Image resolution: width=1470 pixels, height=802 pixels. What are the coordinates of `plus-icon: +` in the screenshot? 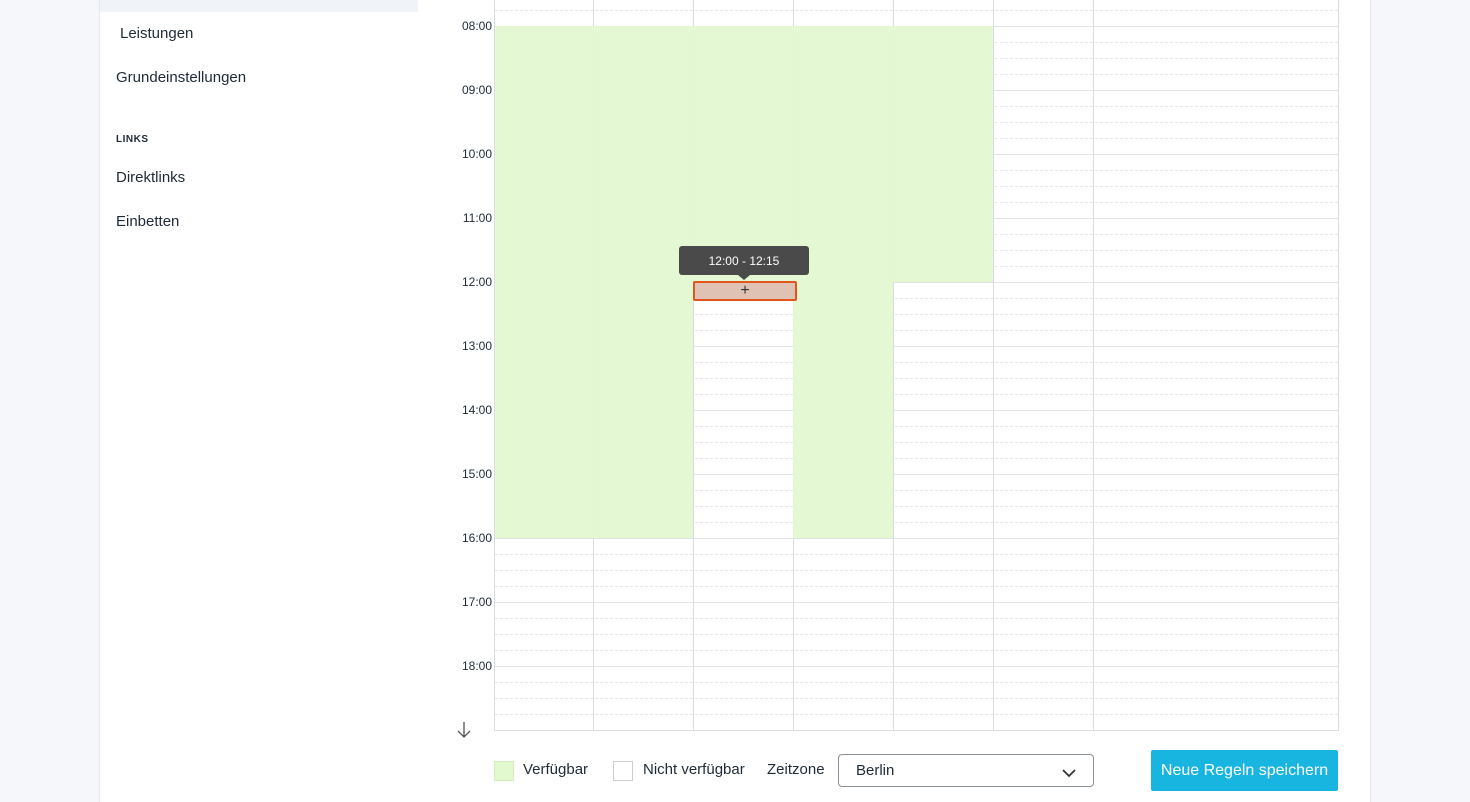 It's located at (745, 290).